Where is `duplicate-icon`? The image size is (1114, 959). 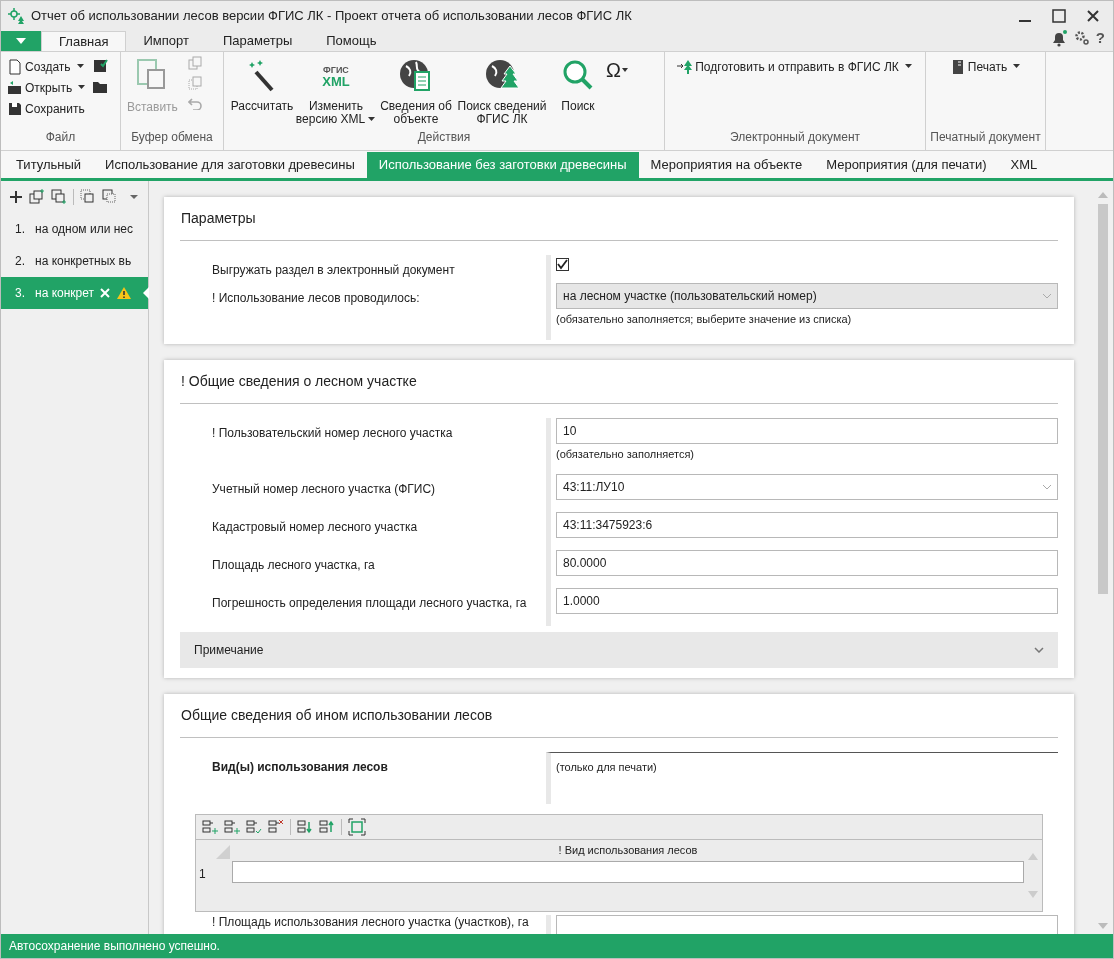 duplicate-icon is located at coordinates (59, 197).